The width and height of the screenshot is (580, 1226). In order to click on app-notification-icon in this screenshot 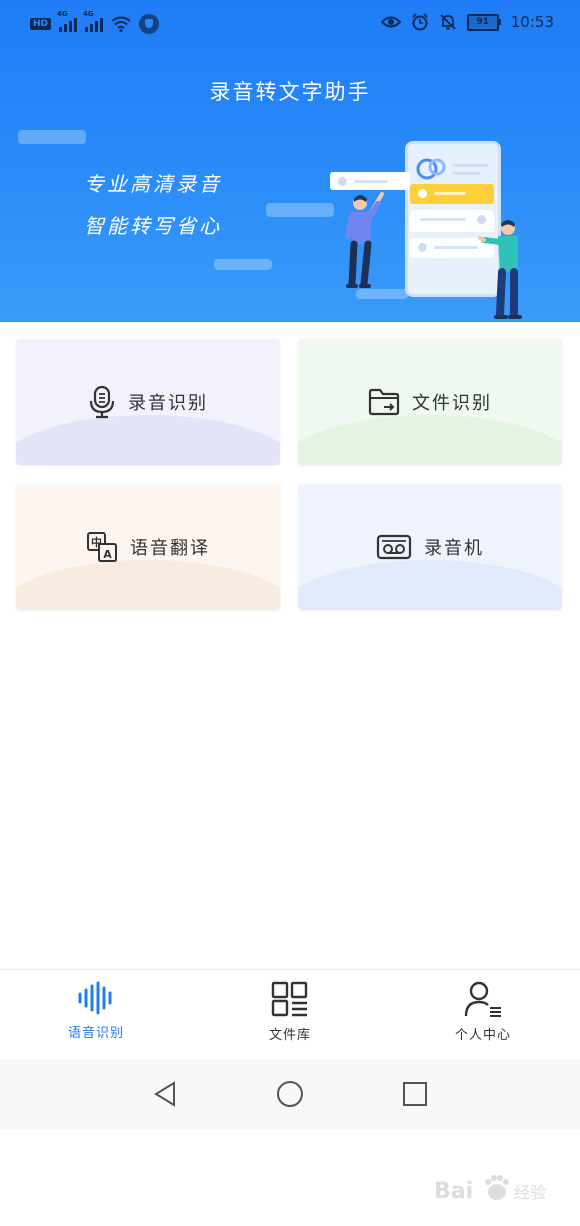, I will do `click(149, 24)`.